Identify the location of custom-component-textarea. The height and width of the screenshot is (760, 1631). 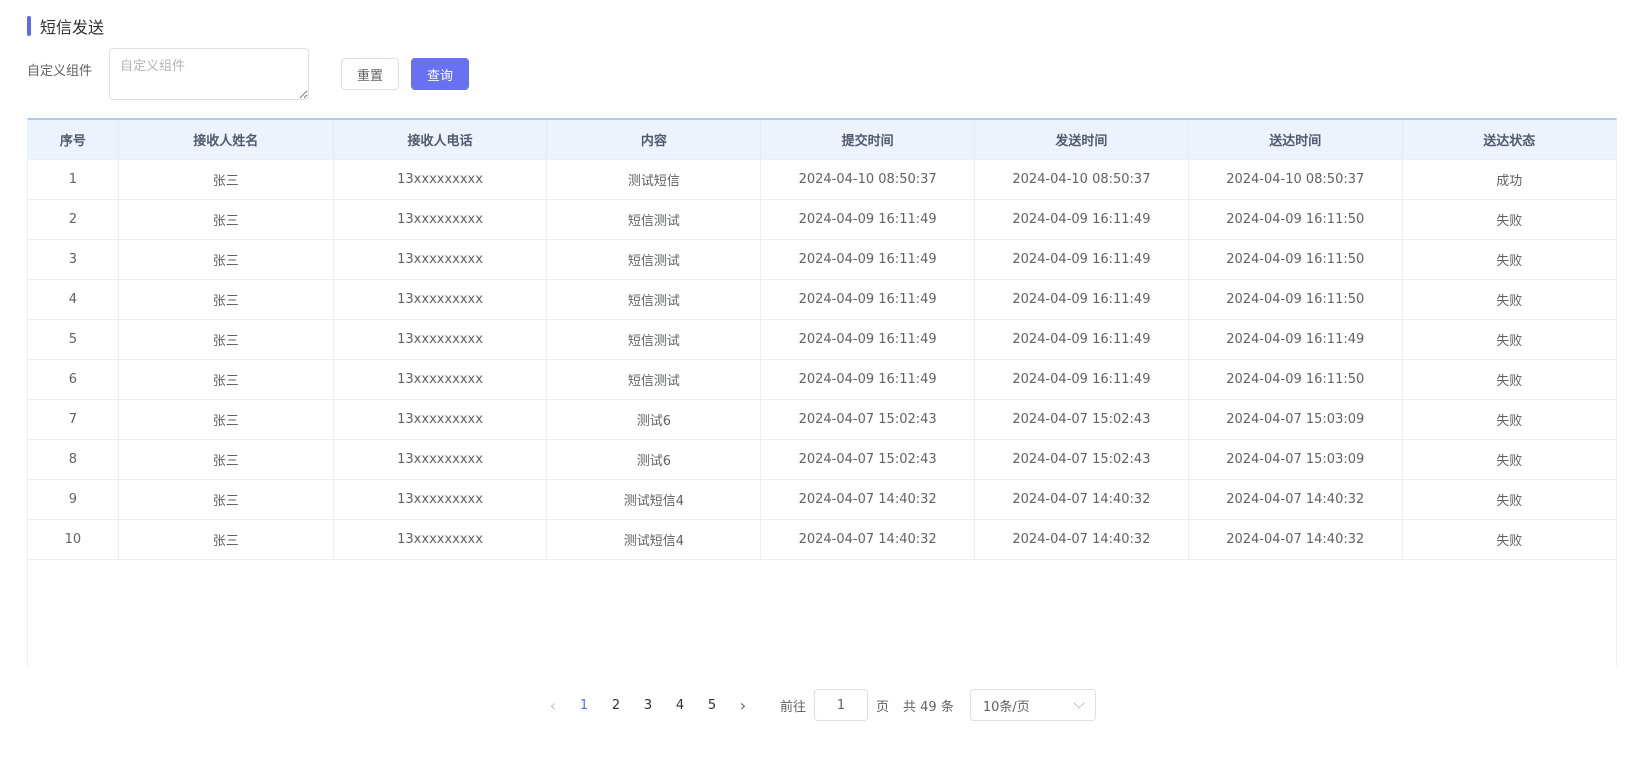
(209, 74).